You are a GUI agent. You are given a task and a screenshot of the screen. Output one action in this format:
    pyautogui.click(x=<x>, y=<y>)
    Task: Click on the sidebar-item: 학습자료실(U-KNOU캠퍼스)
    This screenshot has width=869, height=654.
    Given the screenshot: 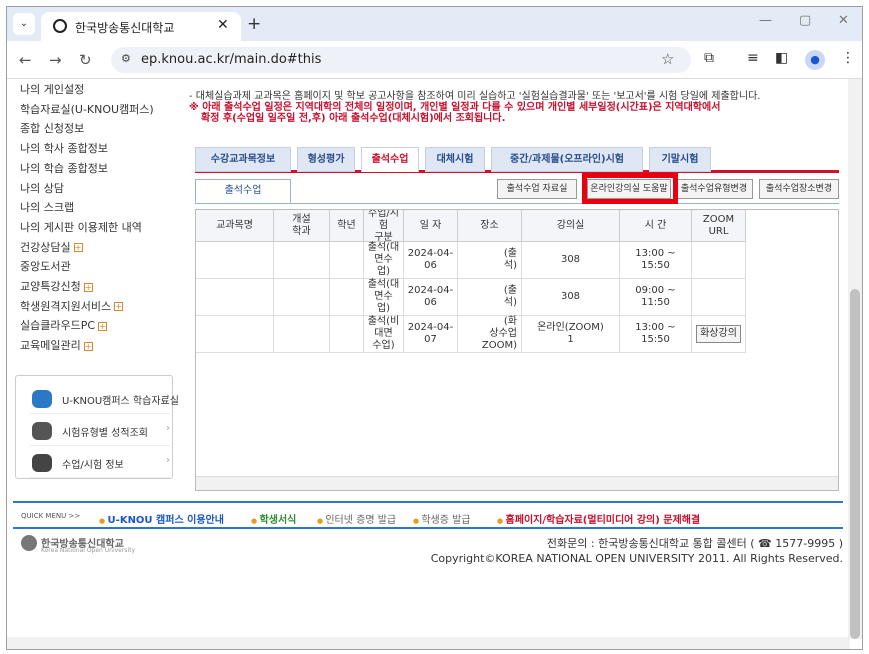 What is the action you would take?
    pyautogui.click(x=87, y=109)
    